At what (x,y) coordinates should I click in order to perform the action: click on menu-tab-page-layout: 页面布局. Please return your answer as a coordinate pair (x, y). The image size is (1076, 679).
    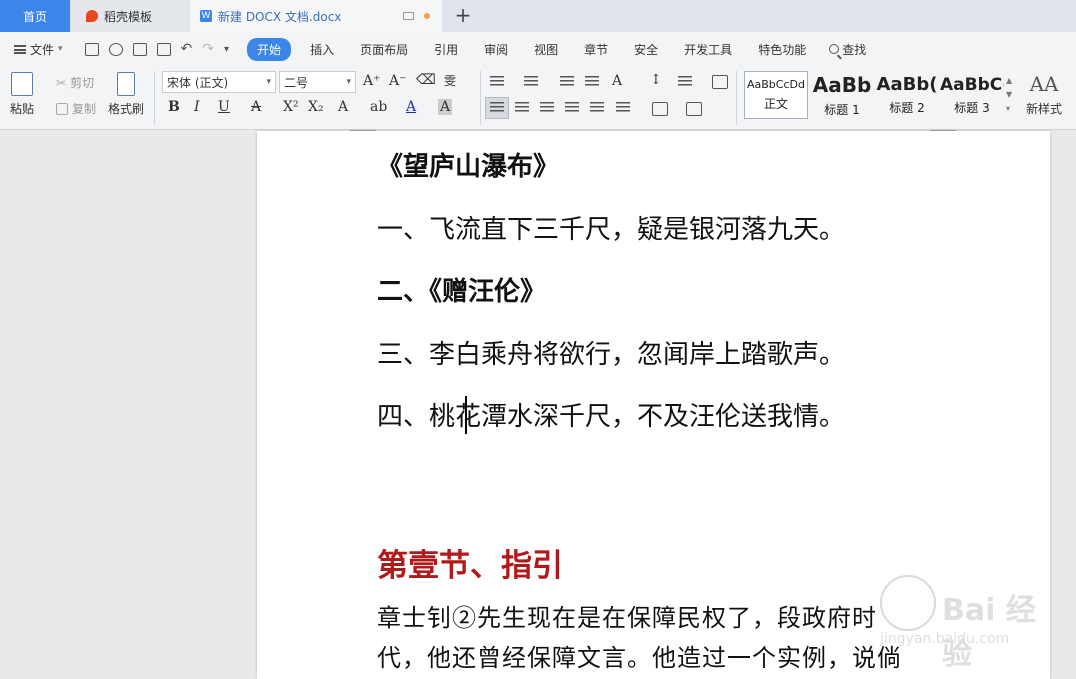
    Looking at the image, I should click on (384, 49).